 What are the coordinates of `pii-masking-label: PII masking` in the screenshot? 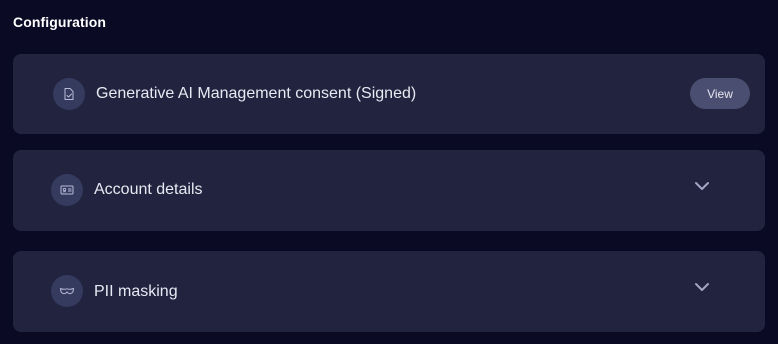 It's located at (136, 291).